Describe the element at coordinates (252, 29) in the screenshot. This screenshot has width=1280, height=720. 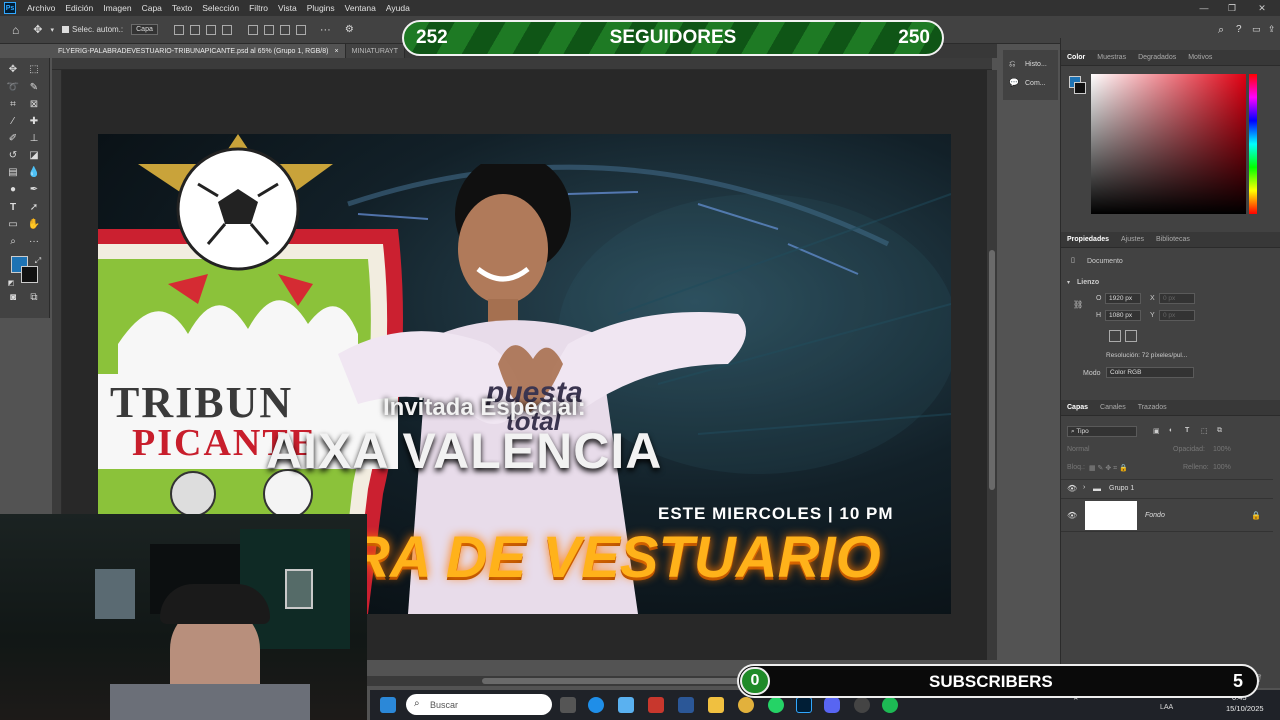
I see `align-top-icon` at that location.